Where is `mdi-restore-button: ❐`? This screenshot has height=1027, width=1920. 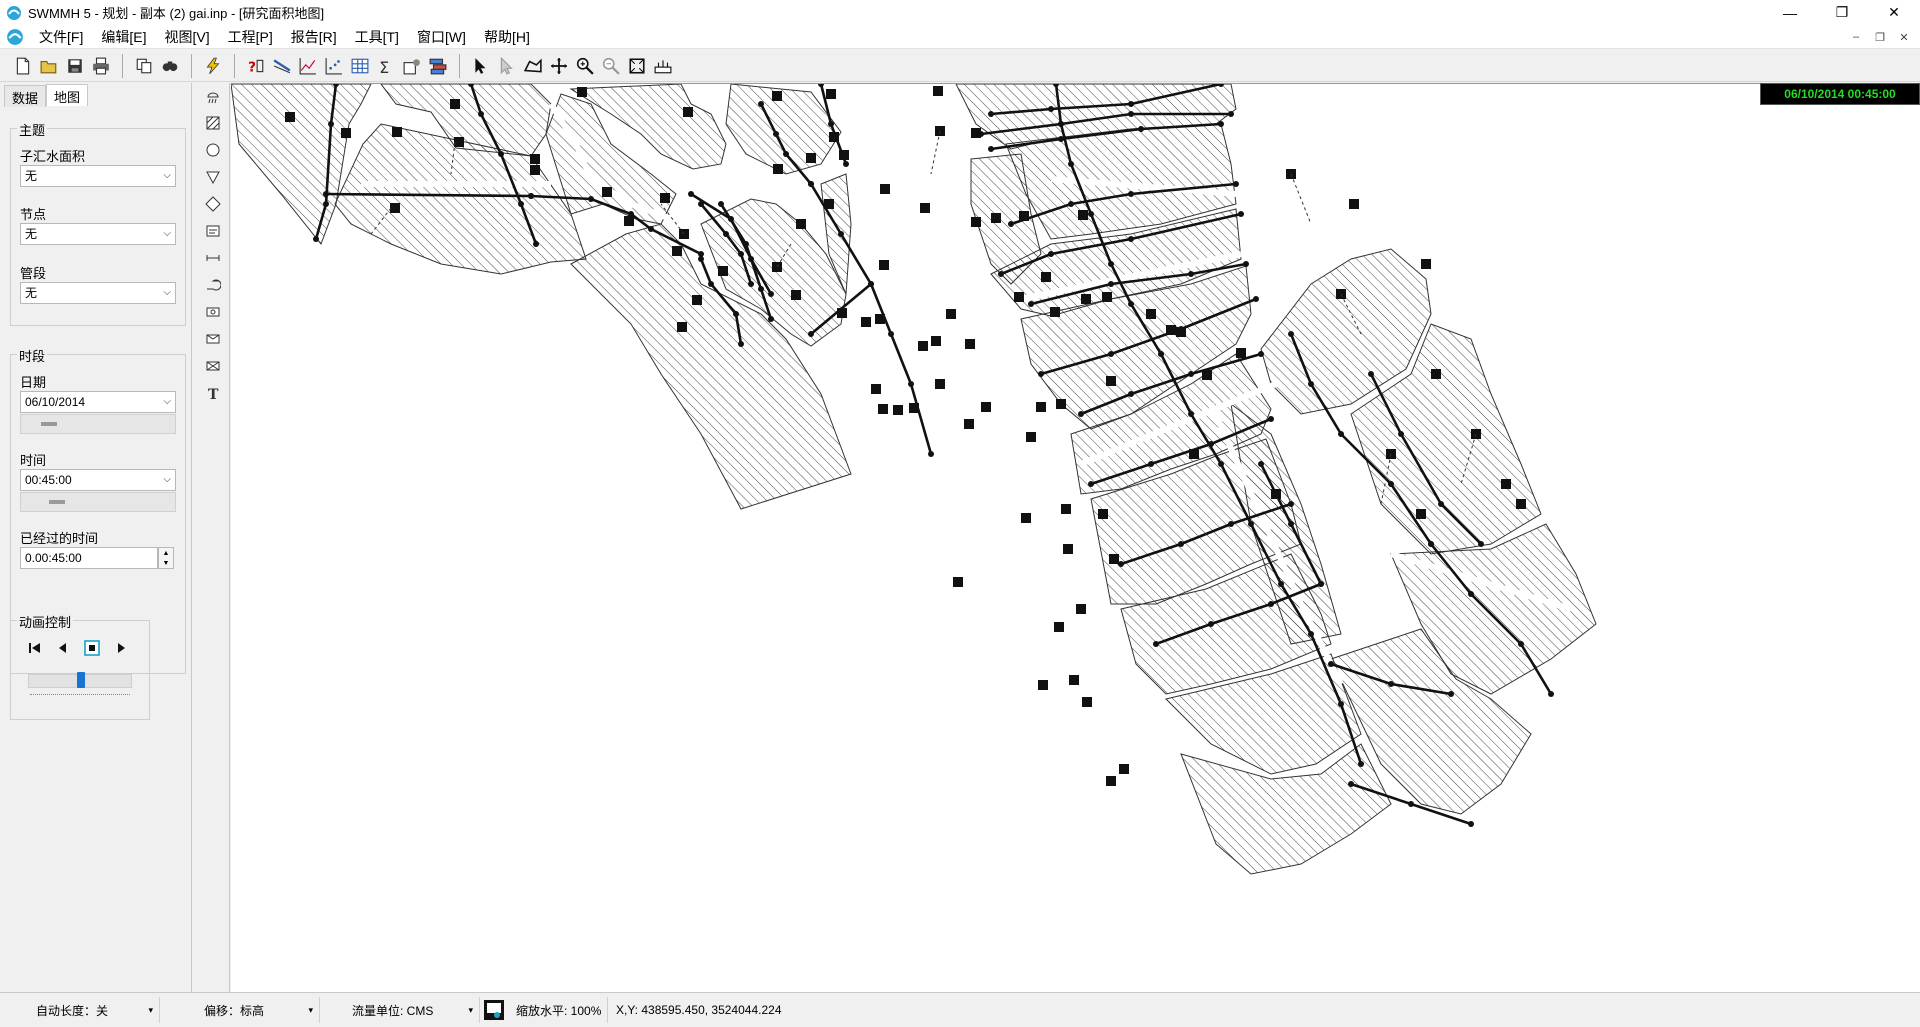 mdi-restore-button: ❐ is located at coordinates (1880, 37).